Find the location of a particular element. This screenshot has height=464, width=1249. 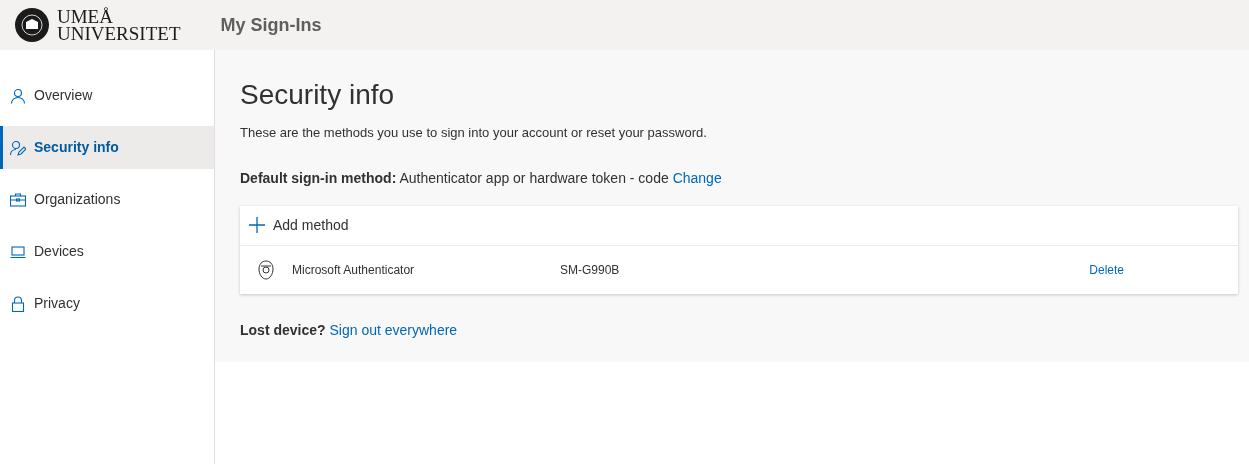

nav-item: Security info is located at coordinates (107, 147).